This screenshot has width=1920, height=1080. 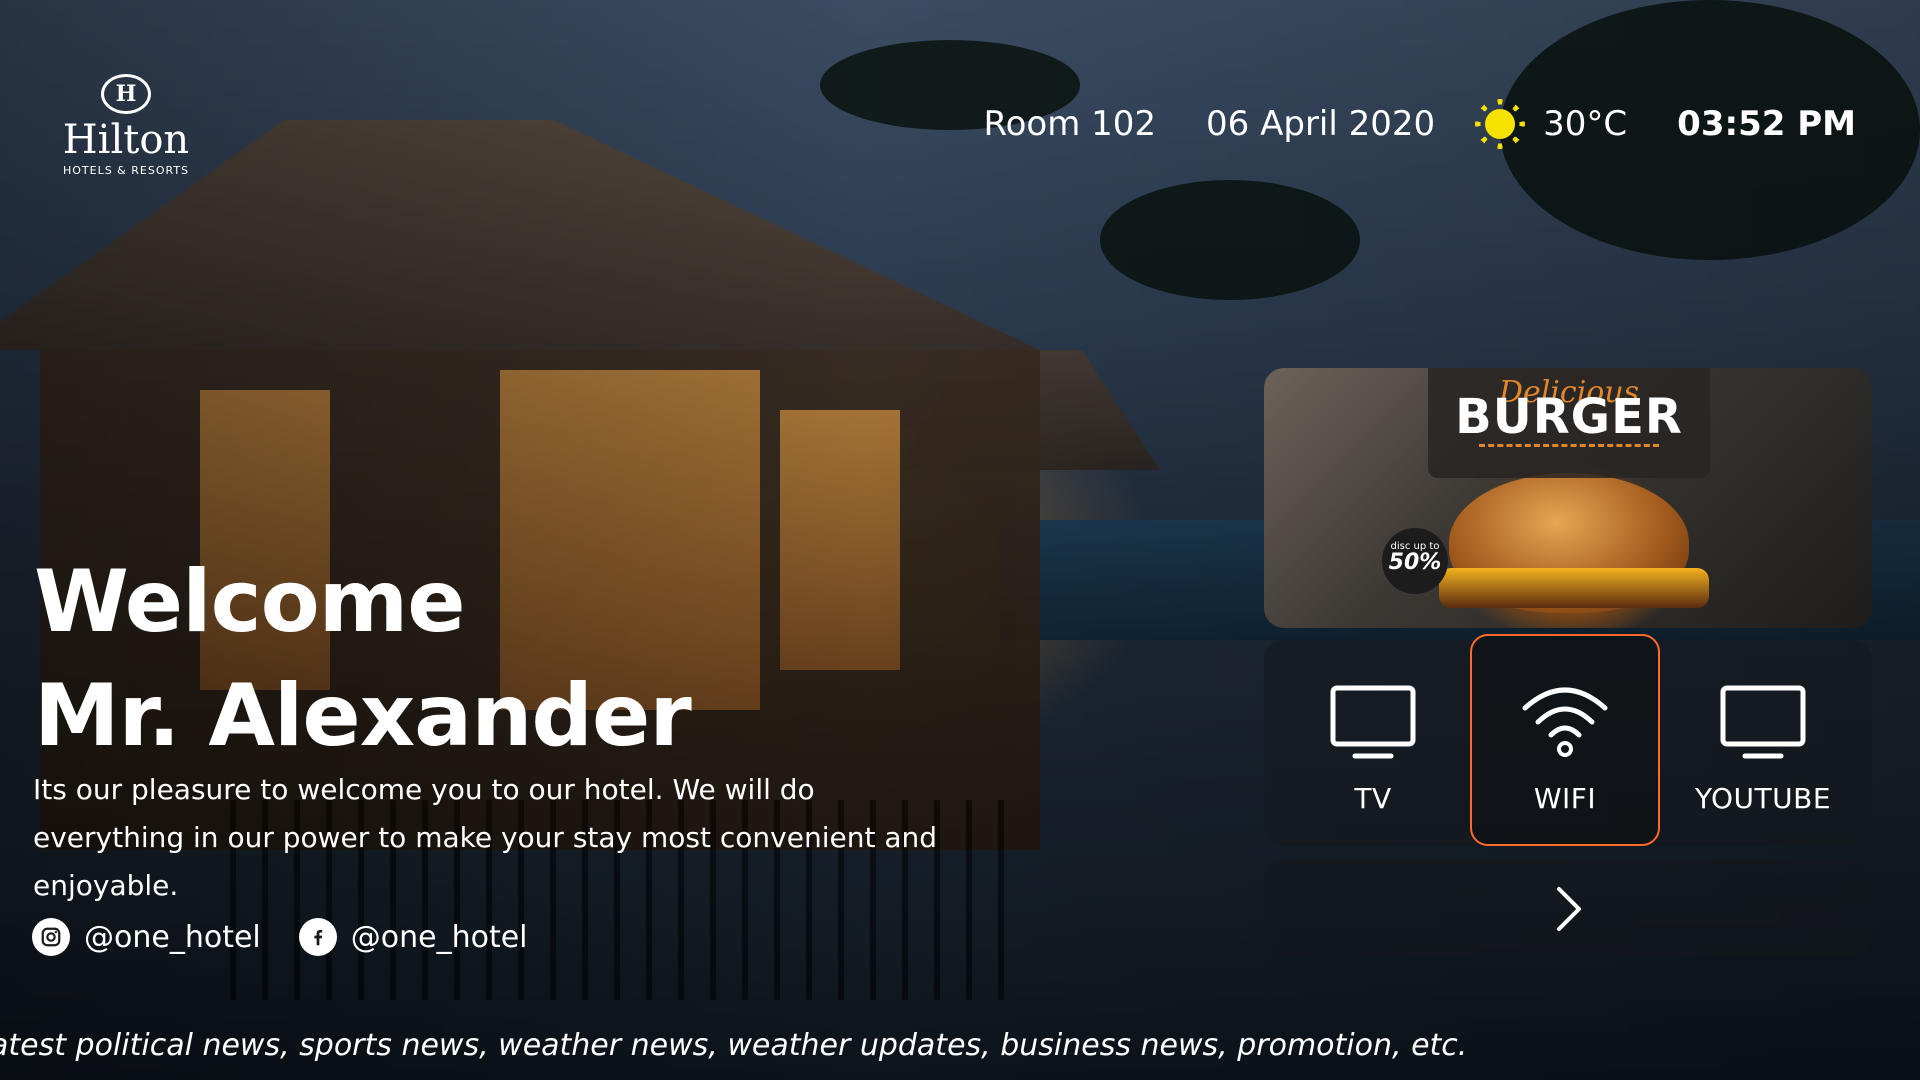 What do you see at coordinates (363, 659) in the screenshot?
I see `welcome-heading: Welcome Mr. Alexander` at bounding box center [363, 659].